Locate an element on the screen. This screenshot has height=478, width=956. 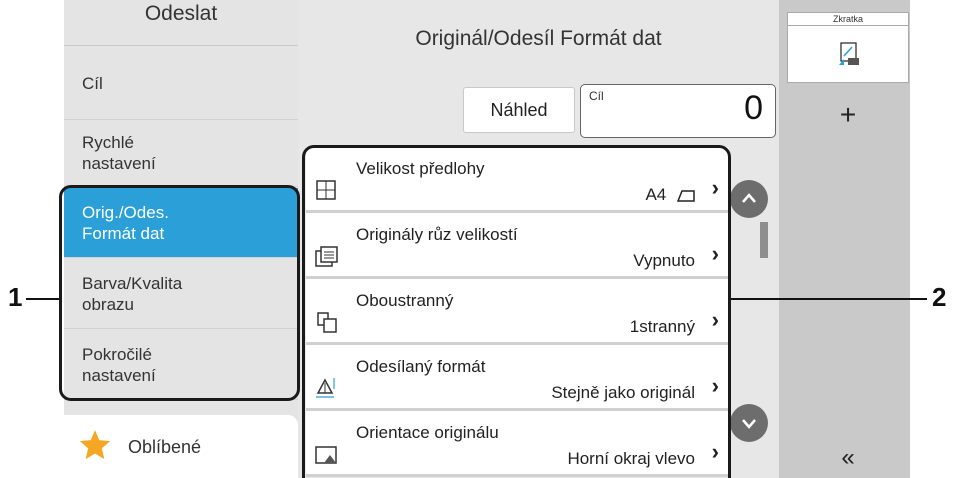
preview-button: Náhled is located at coordinates (519, 110).